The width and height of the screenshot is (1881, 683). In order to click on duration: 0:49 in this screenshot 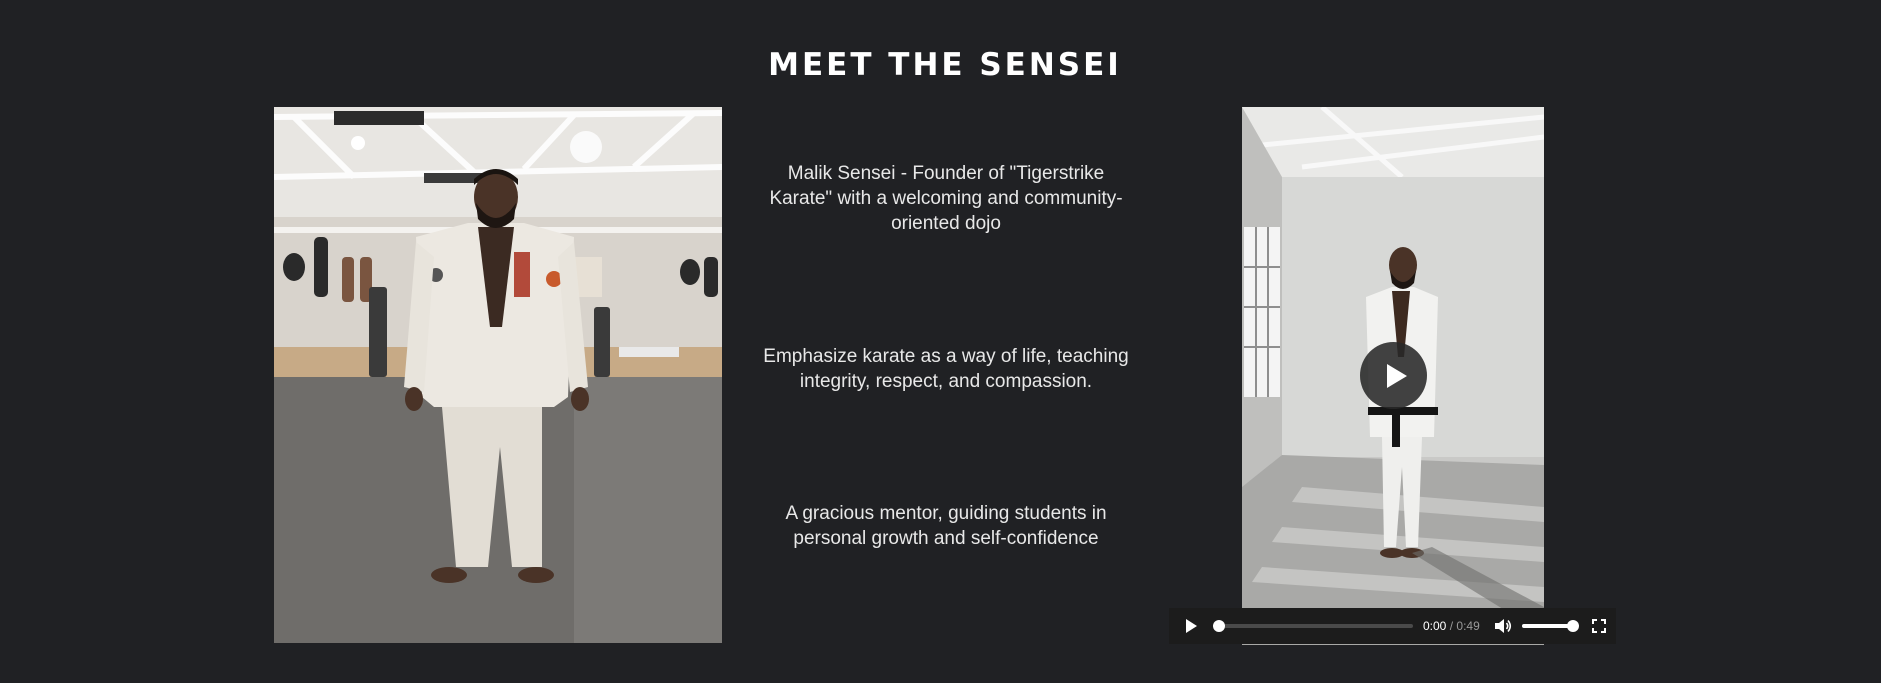, I will do `click(1468, 626)`.